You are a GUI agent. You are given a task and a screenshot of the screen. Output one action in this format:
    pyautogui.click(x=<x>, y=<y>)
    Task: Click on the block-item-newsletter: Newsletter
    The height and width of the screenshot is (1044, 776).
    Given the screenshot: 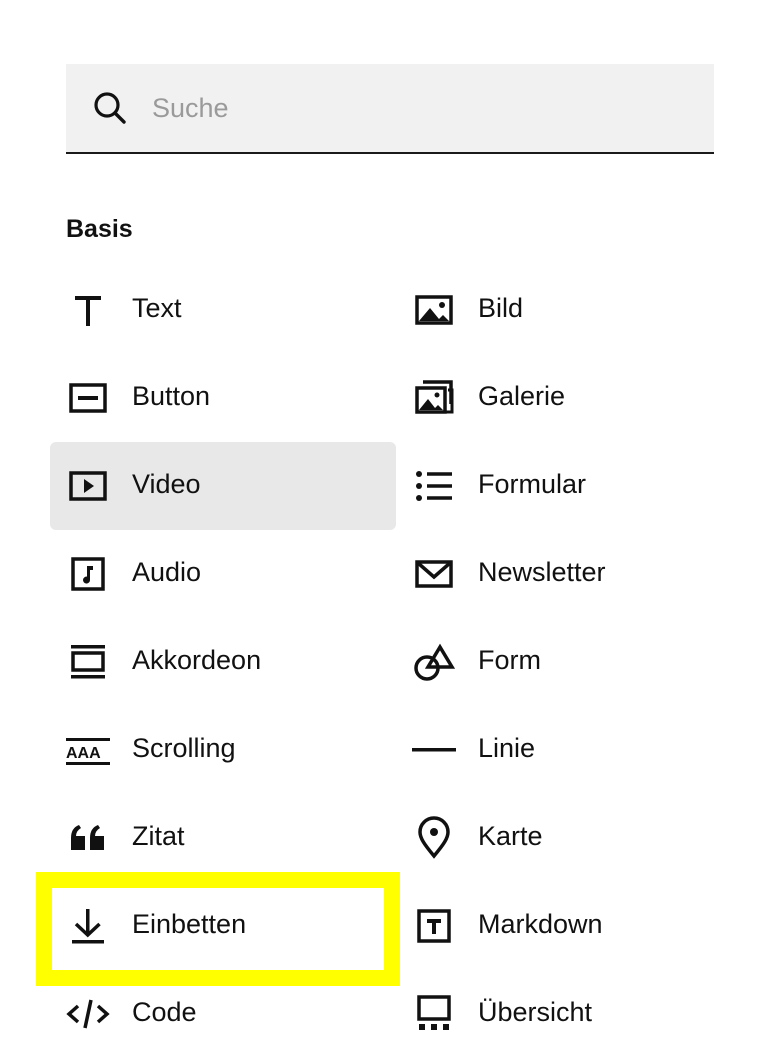 What is the action you would take?
    pyautogui.click(x=561, y=574)
    